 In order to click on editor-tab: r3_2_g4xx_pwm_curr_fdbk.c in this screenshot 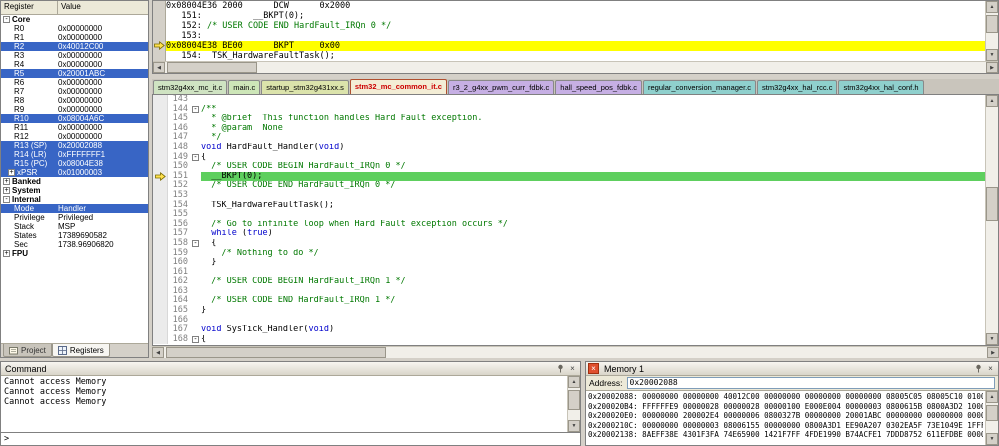, I will do `click(501, 87)`.